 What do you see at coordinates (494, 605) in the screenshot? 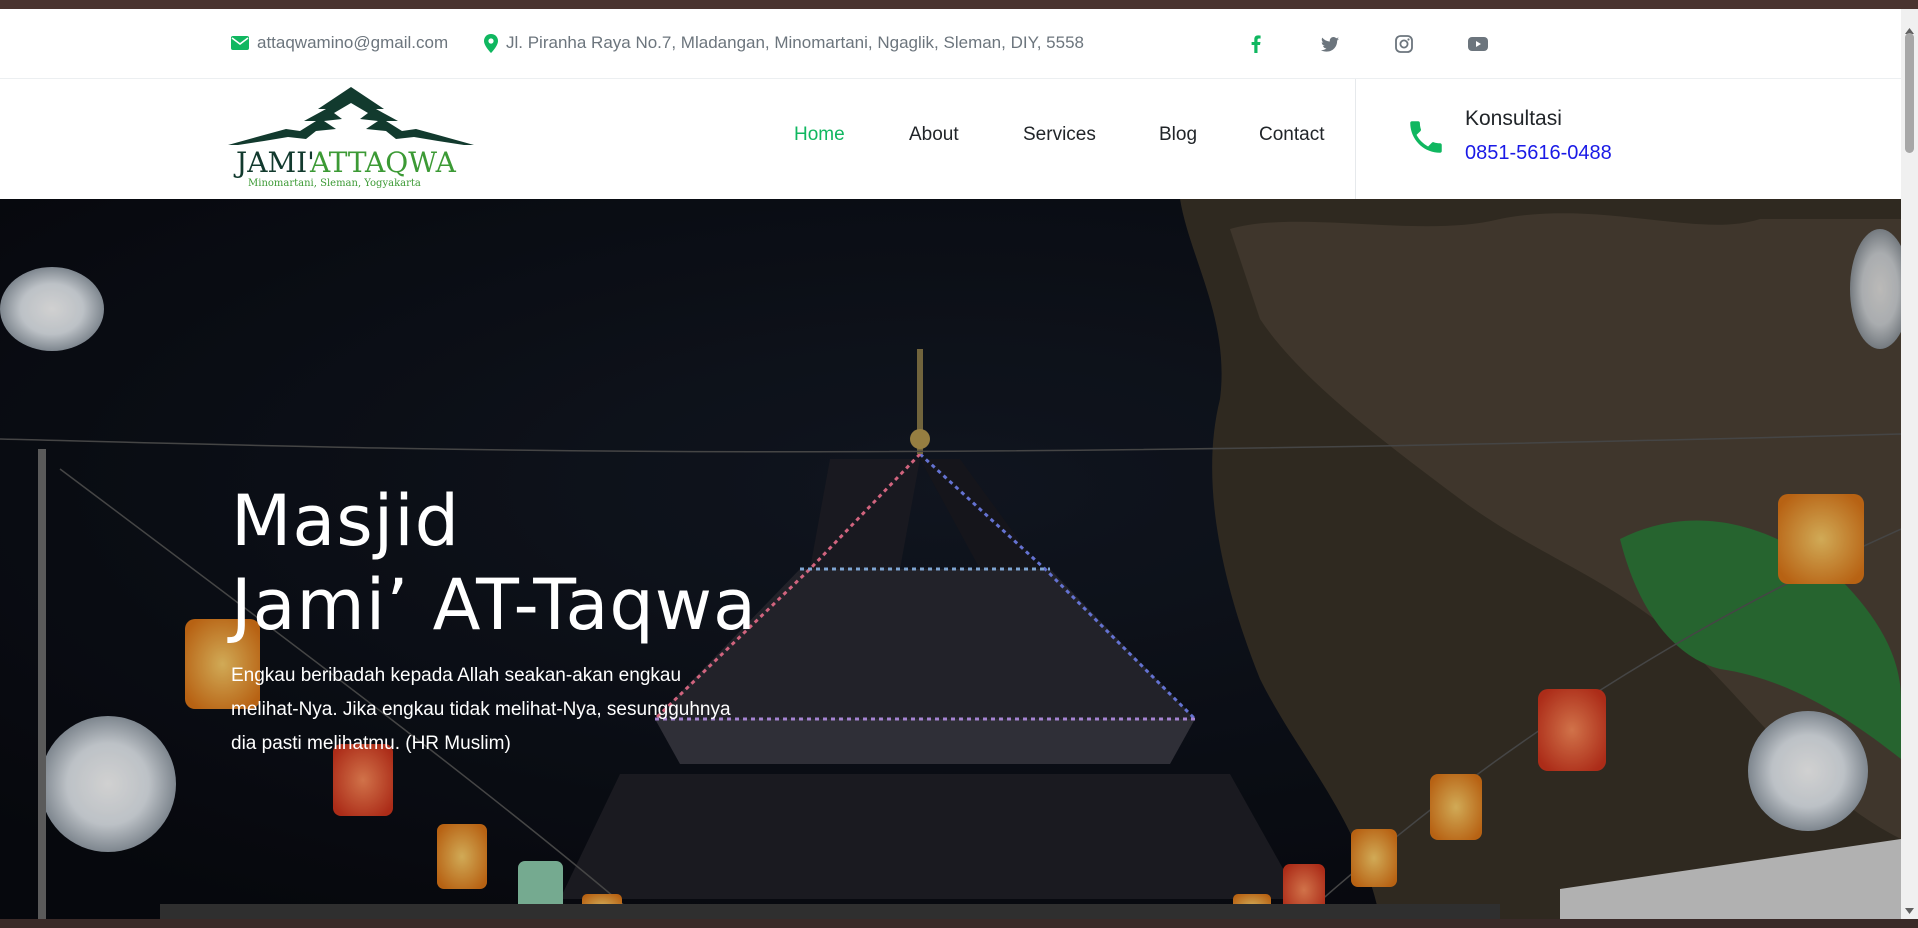
I see `hero-title-line2: Jami’ AT-Taqwa` at bounding box center [494, 605].